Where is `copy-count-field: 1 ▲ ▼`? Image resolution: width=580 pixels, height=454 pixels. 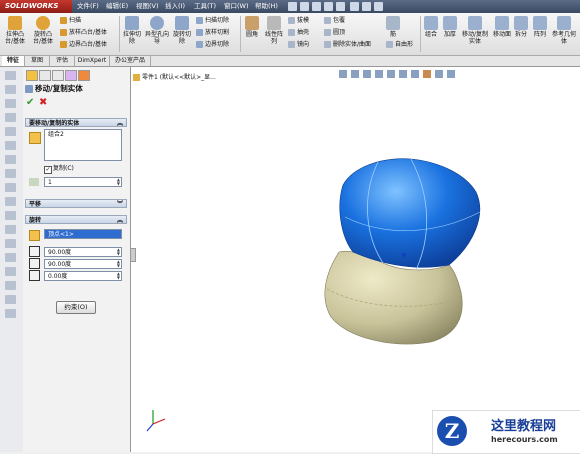 copy-count-field: 1 ▲ ▼ is located at coordinates (83, 182).